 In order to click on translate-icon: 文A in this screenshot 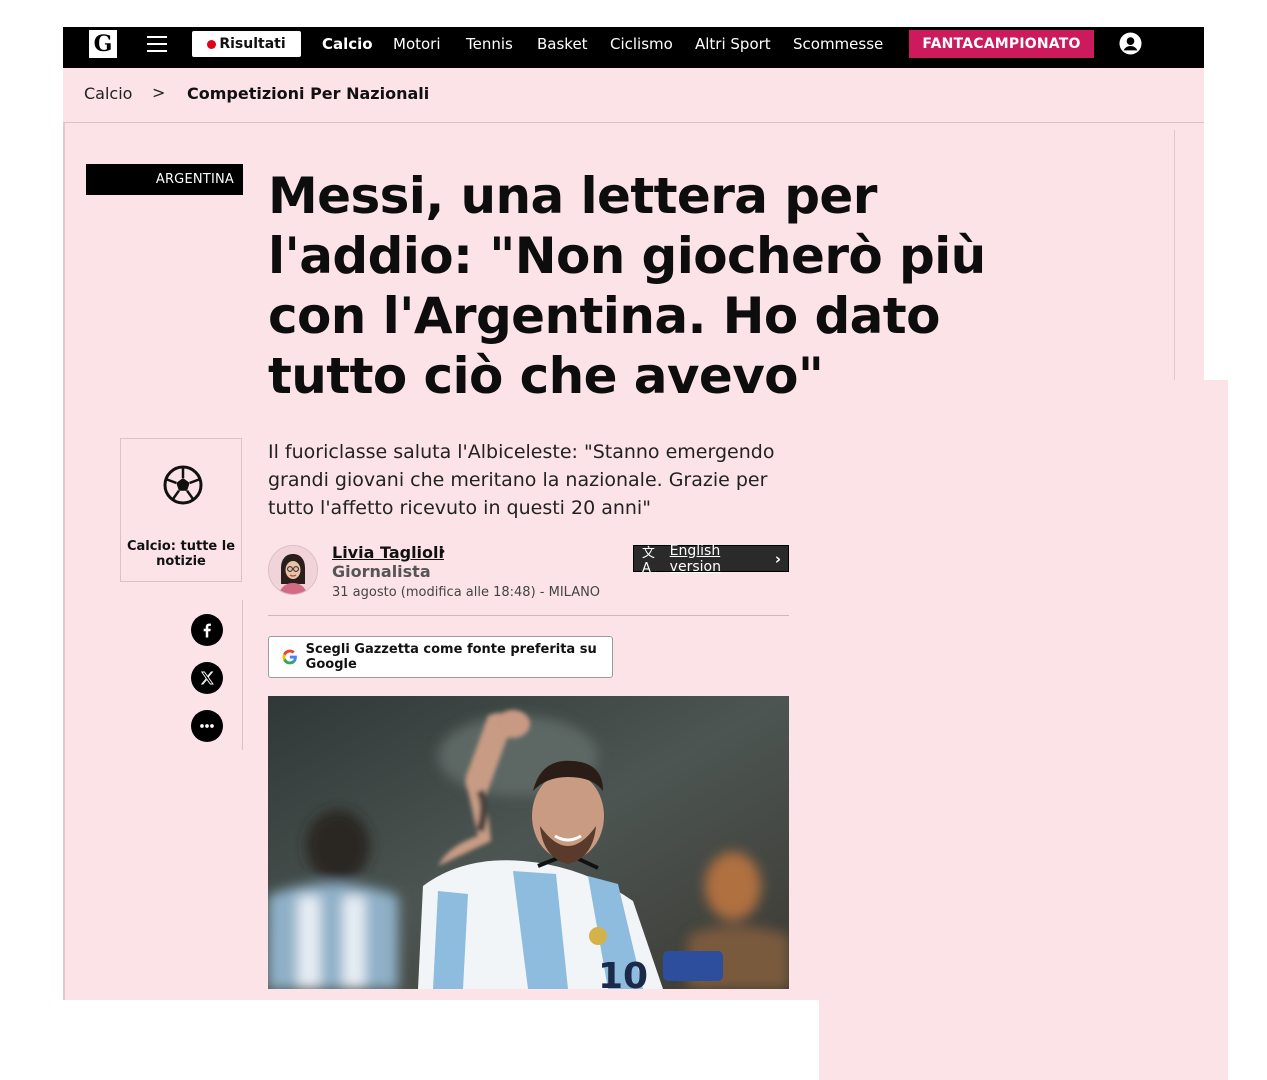, I will do `click(649, 560)`.